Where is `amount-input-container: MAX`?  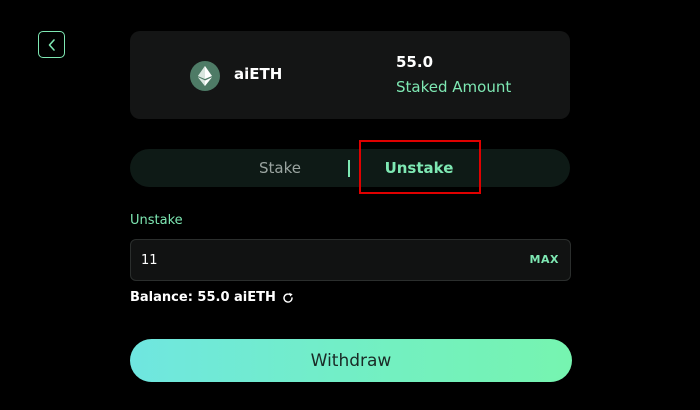
amount-input-container: MAX is located at coordinates (350, 260).